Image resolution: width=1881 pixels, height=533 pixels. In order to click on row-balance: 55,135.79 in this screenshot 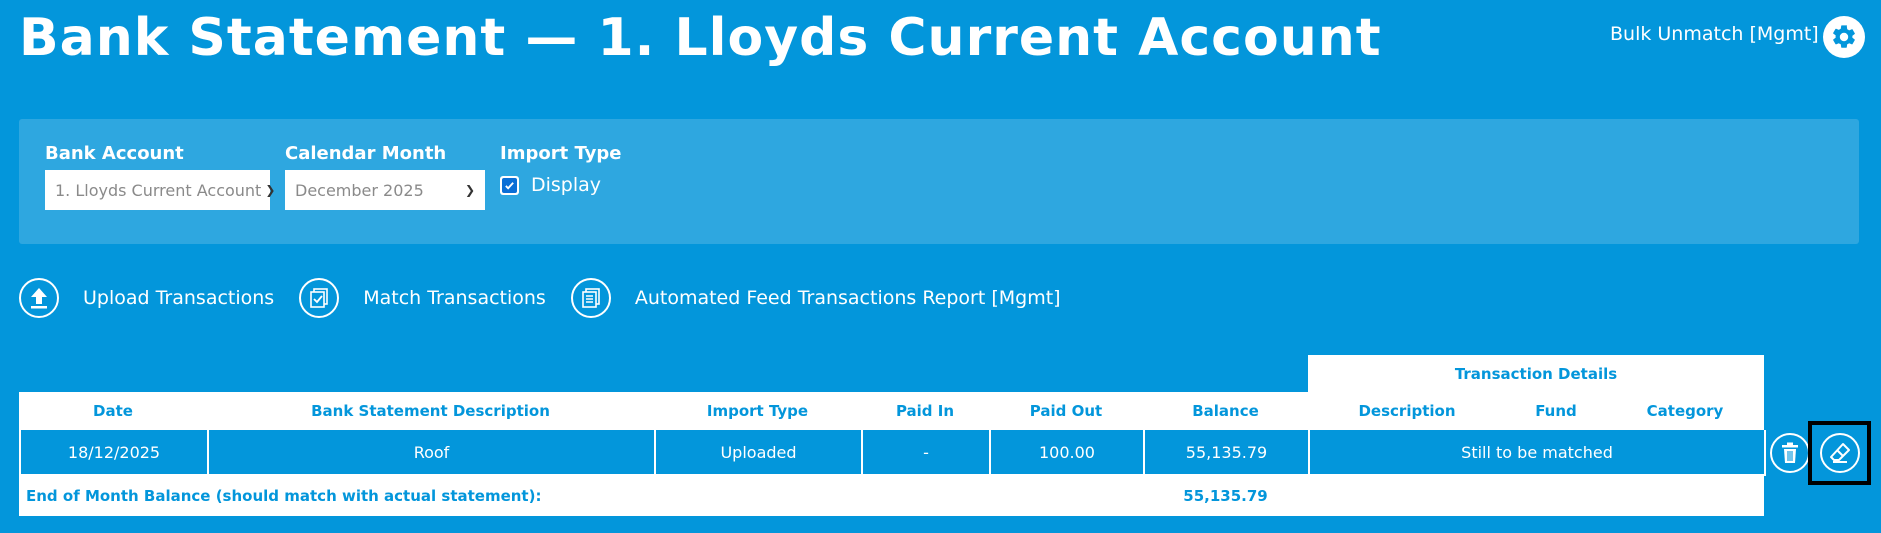, I will do `click(1226, 453)`.